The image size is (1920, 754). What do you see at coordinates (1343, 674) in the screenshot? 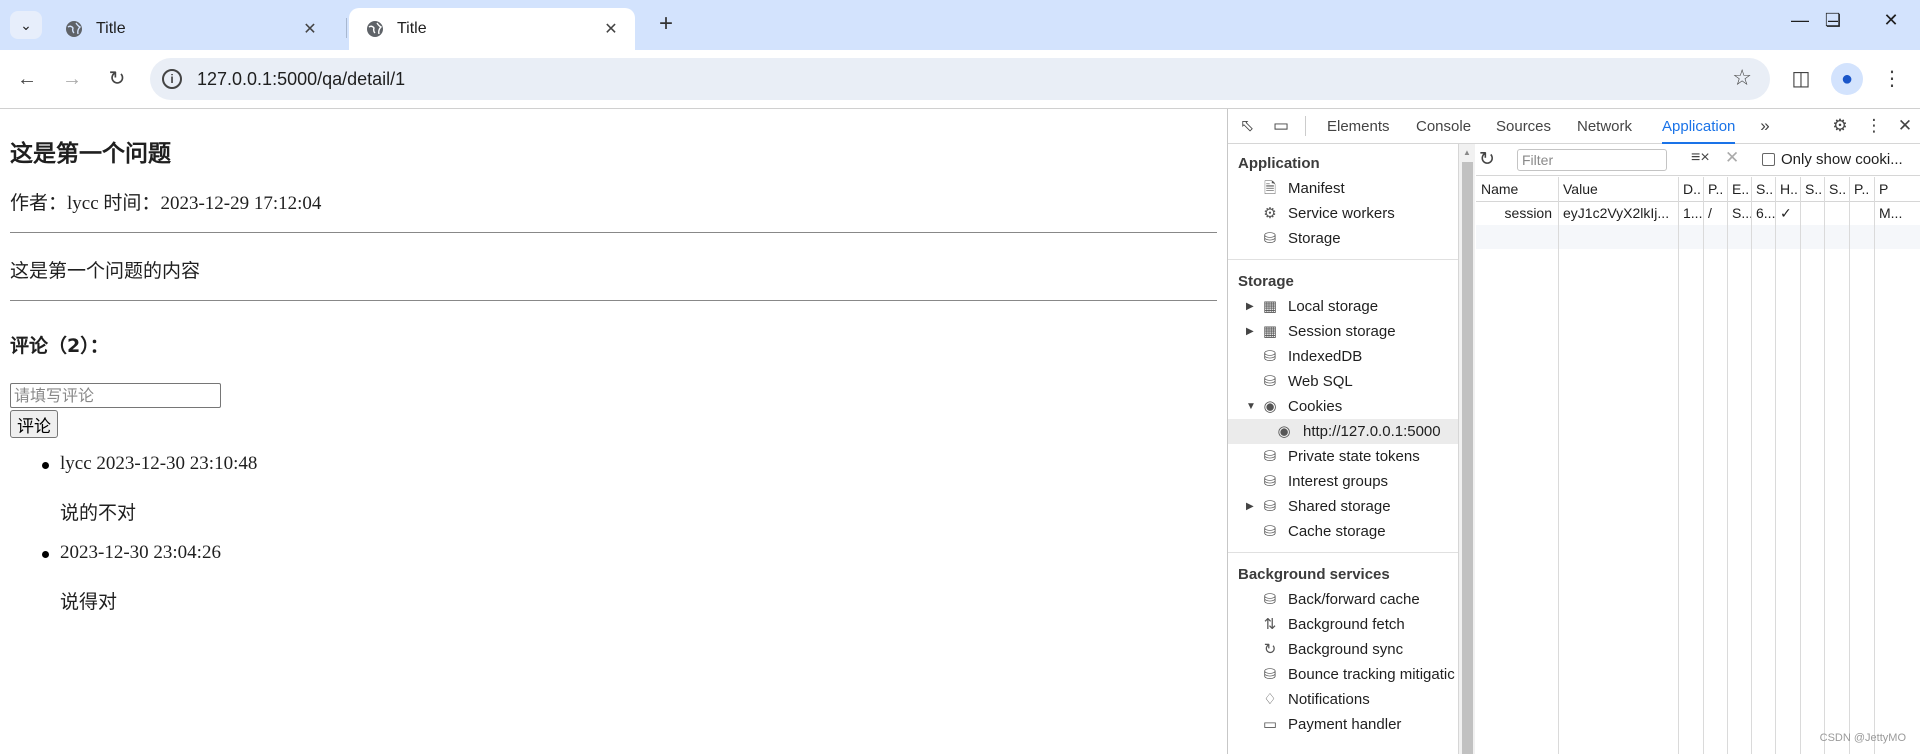
I see `sidebar-item-bounce-tracking: ⛁ Bounce tracking mitigatic` at bounding box center [1343, 674].